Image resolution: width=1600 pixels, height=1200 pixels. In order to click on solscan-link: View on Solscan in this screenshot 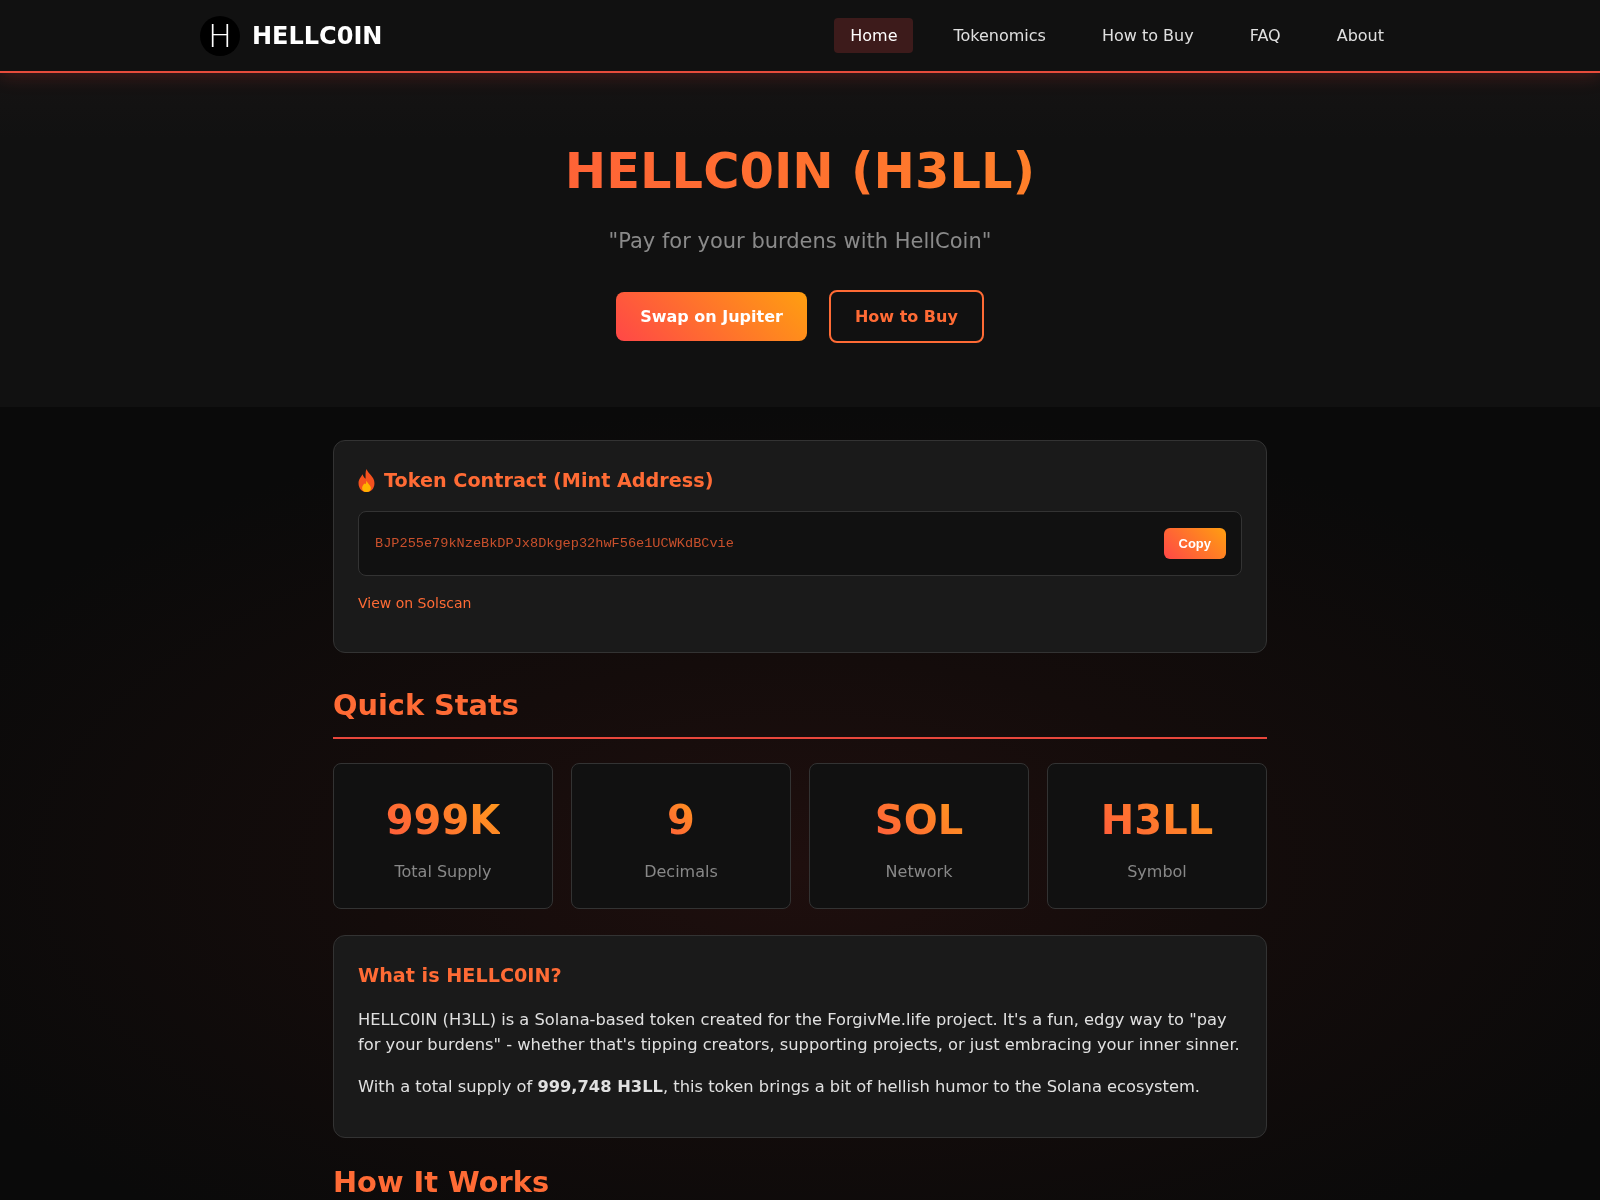, I will do `click(415, 603)`.